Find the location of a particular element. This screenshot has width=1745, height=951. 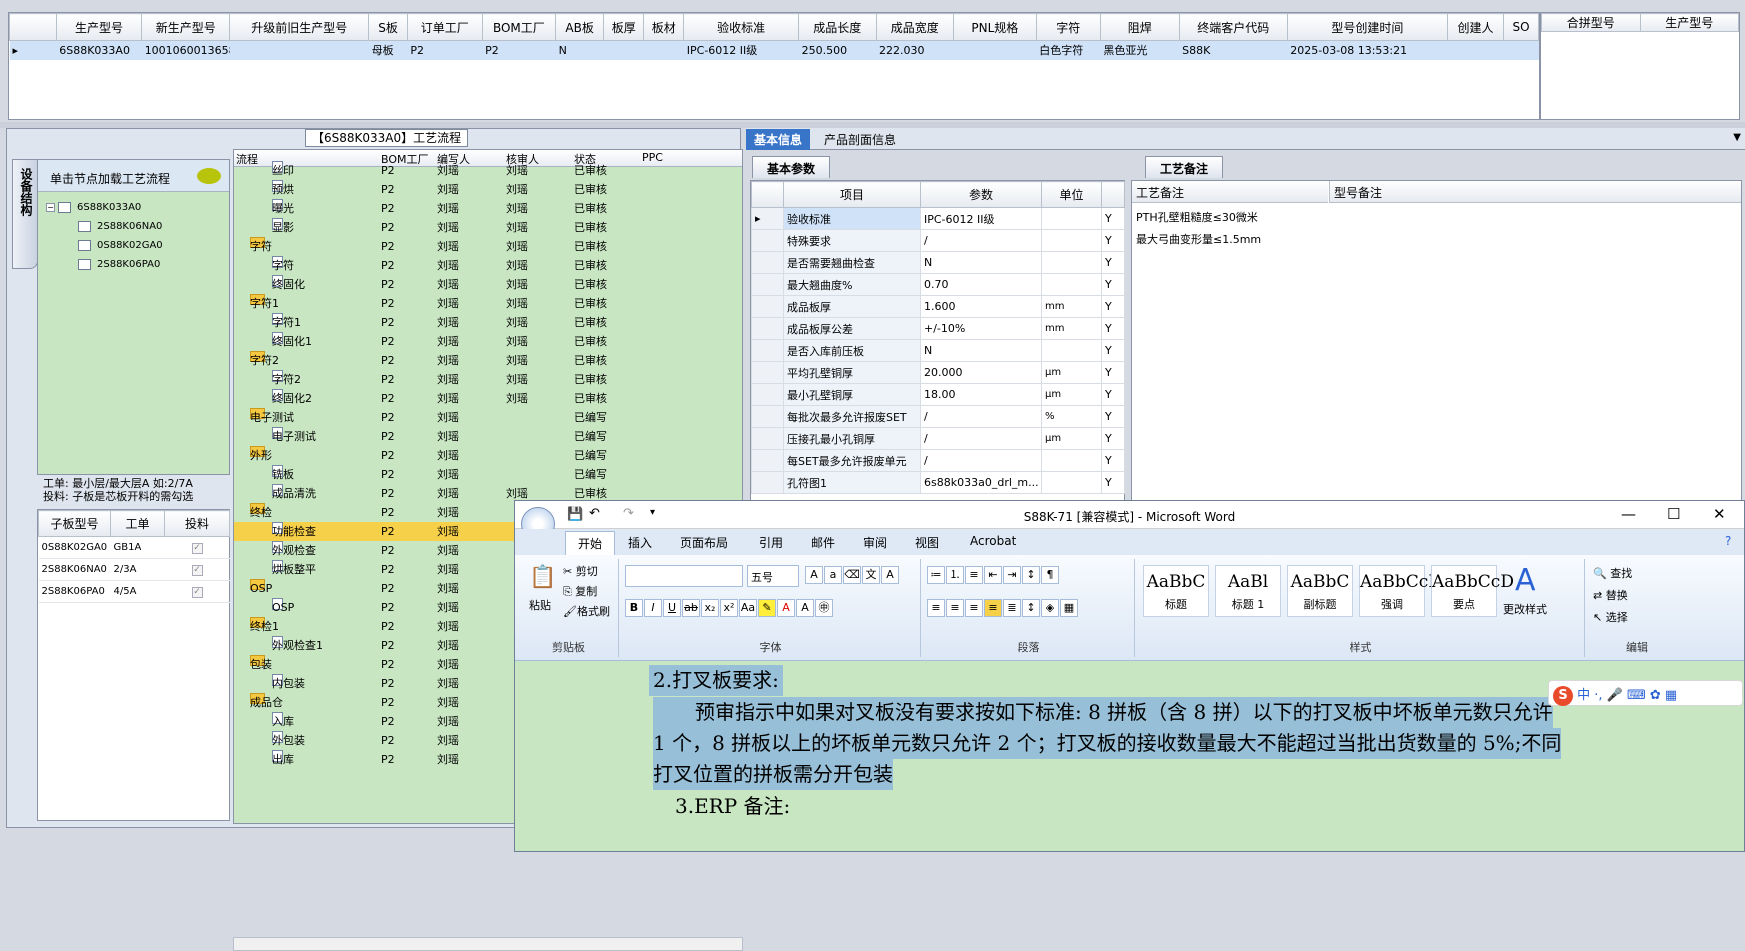

param-value: 20.000 is located at coordinates (981, 372).